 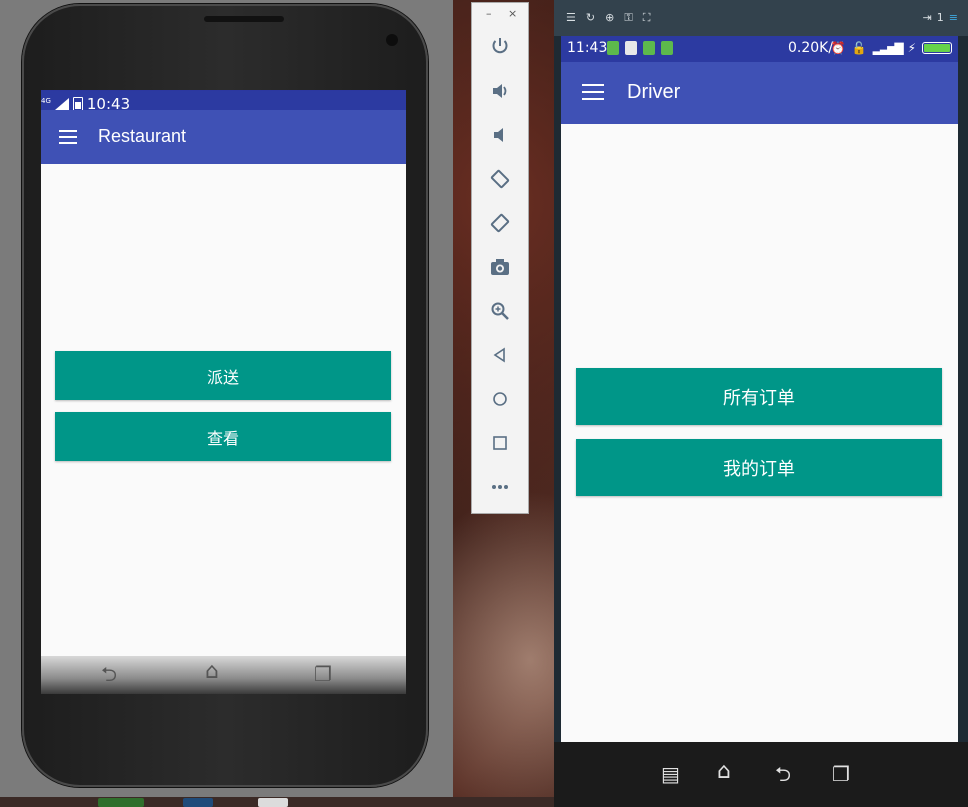 I want to click on window-count: 1, so click(x=940, y=17).